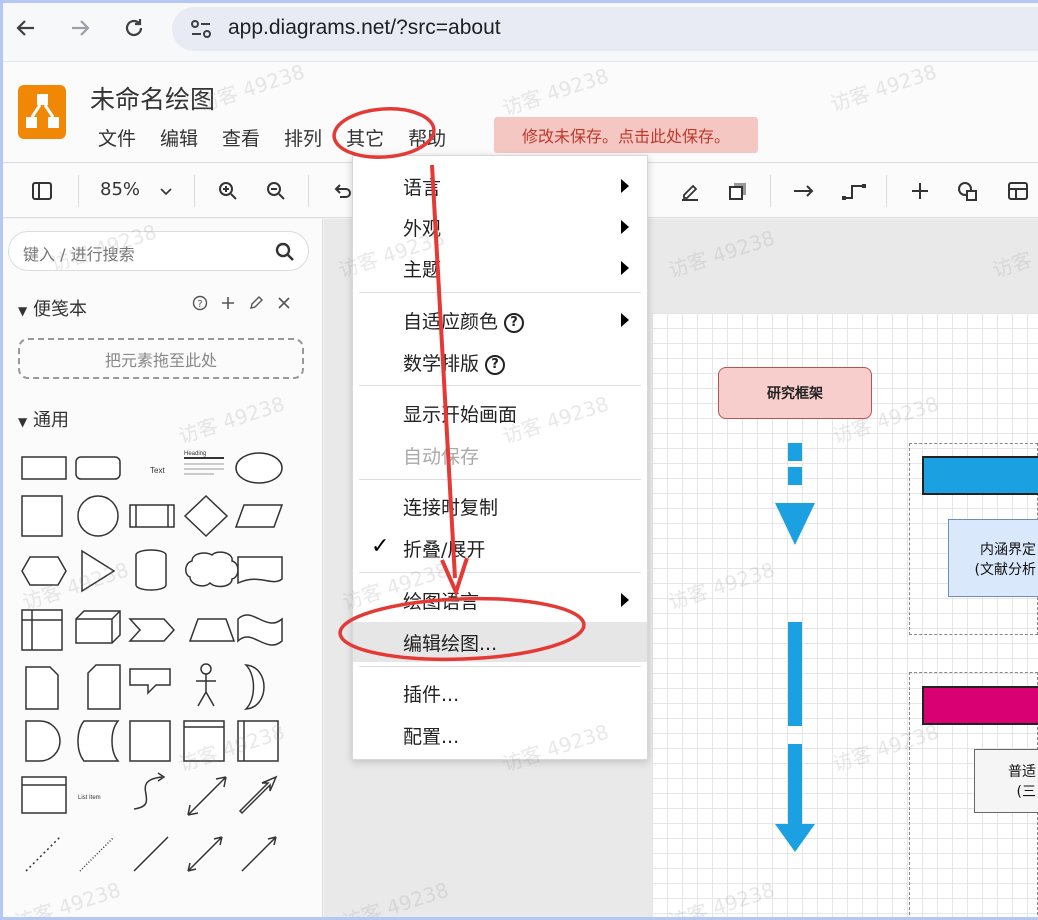 This screenshot has width=1038, height=920. I want to click on scratchpad-dropzone: 把元素拖至此处, so click(161, 358).